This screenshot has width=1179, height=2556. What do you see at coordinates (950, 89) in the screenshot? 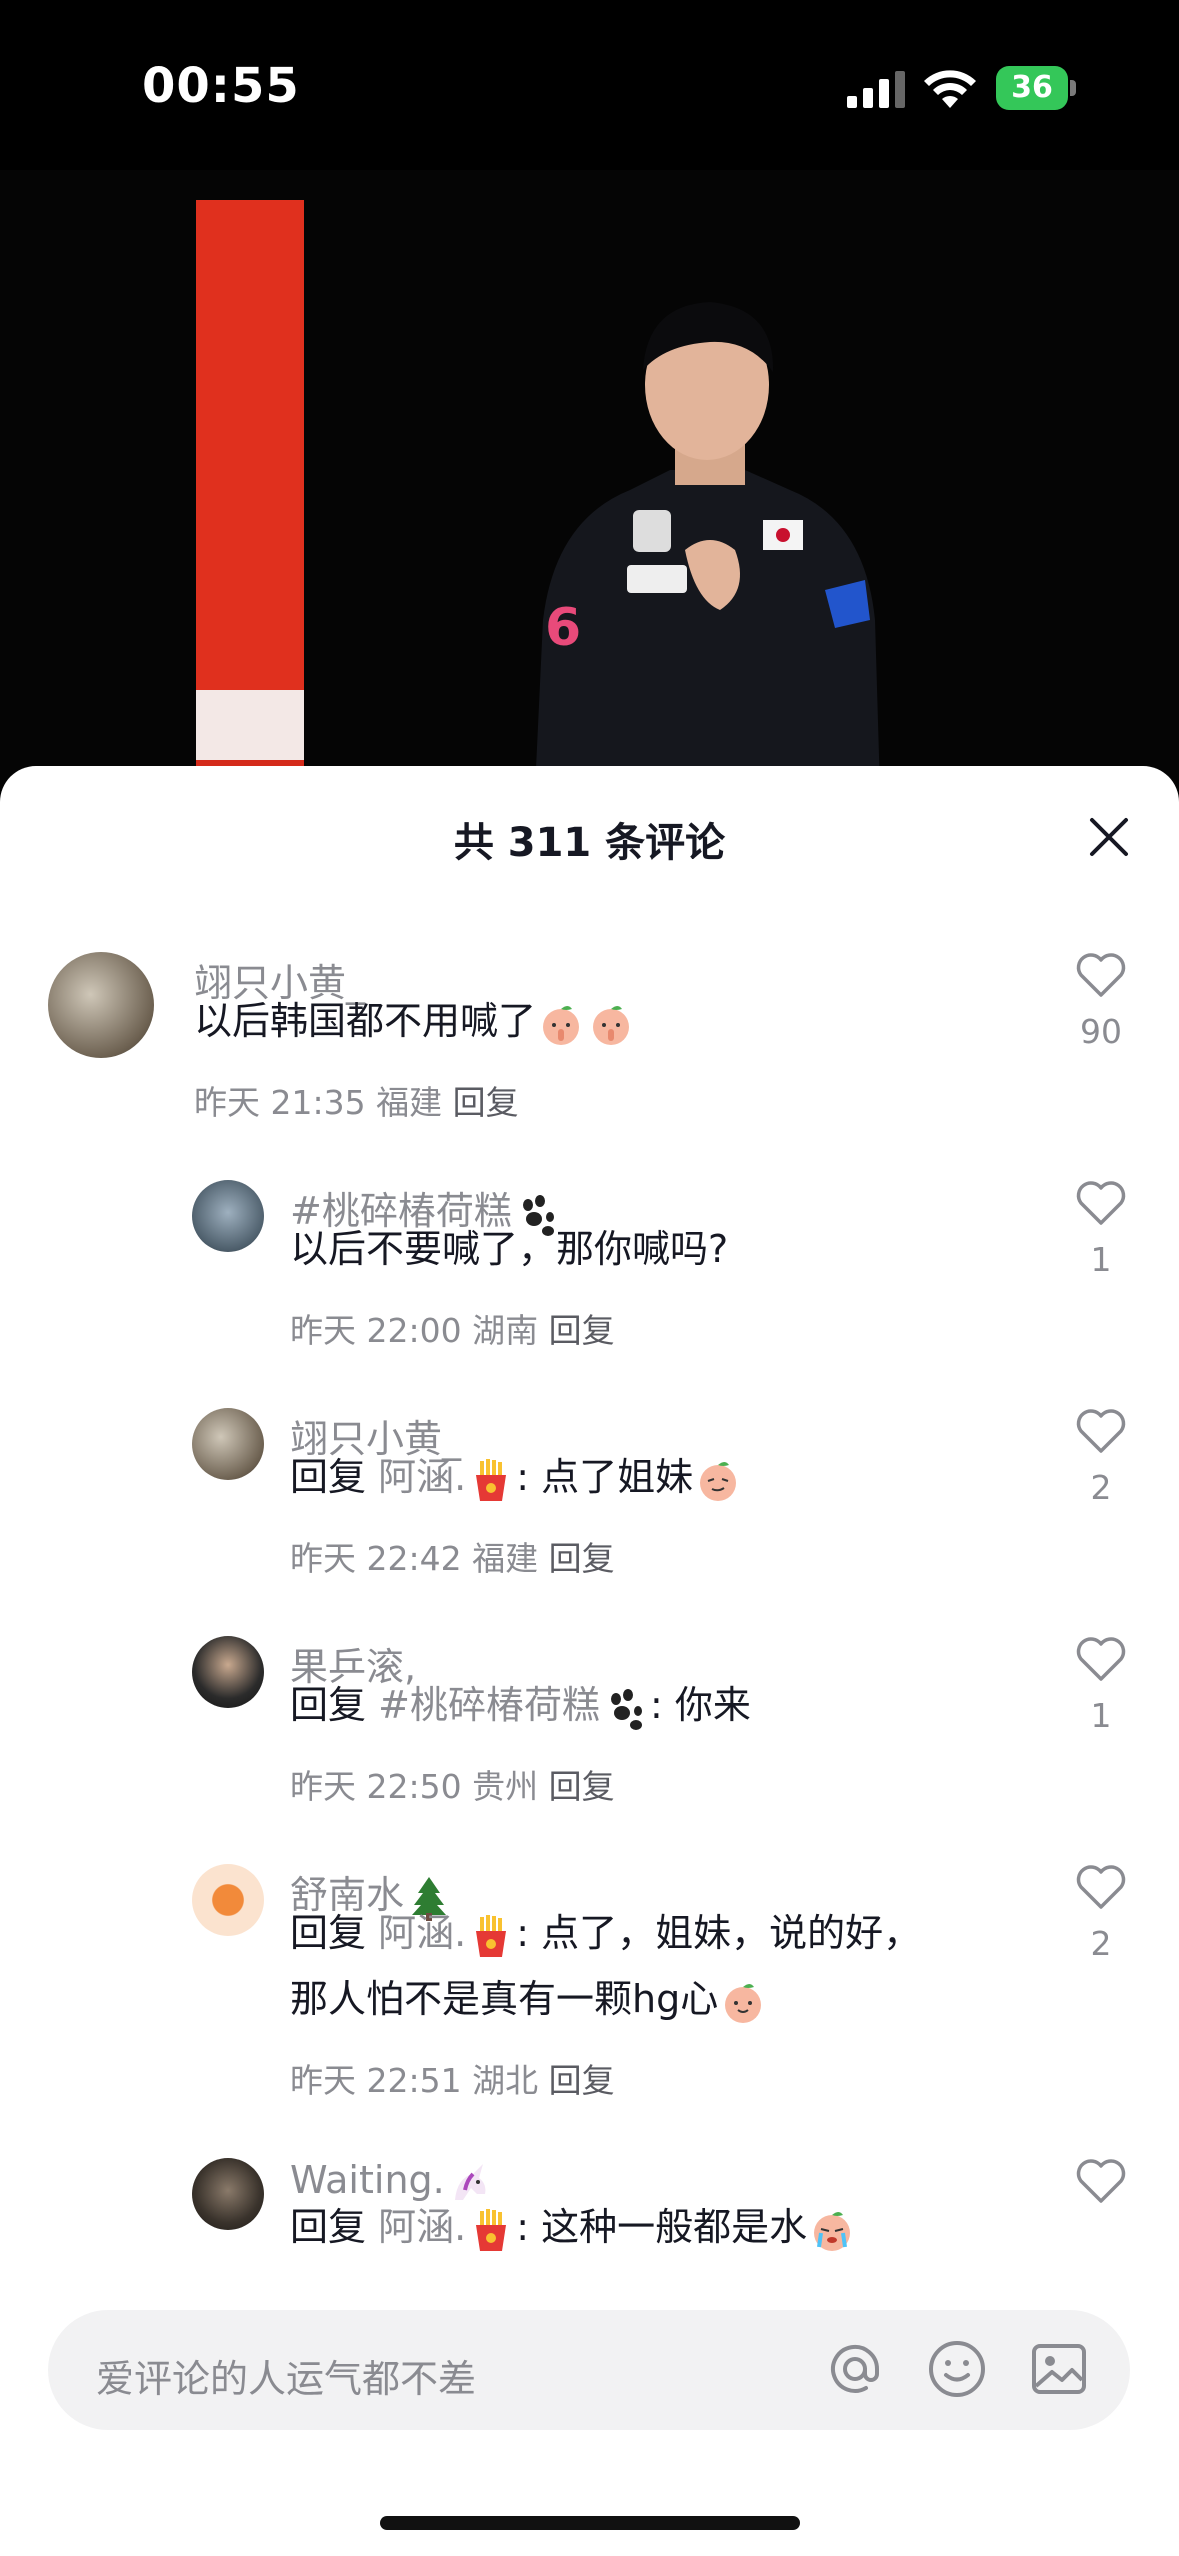
I see `wifi-icon` at bounding box center [950, 89].